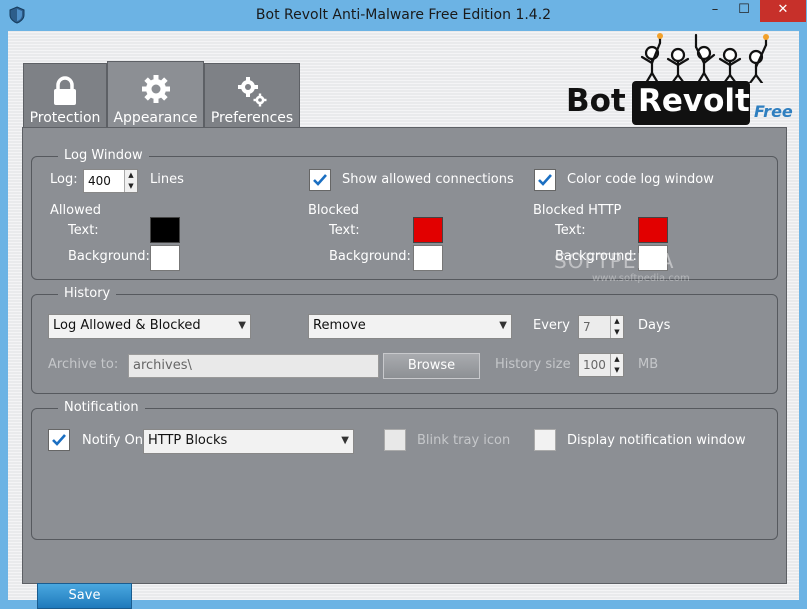  I want to click on log-label: Log:, so click(64, 179).